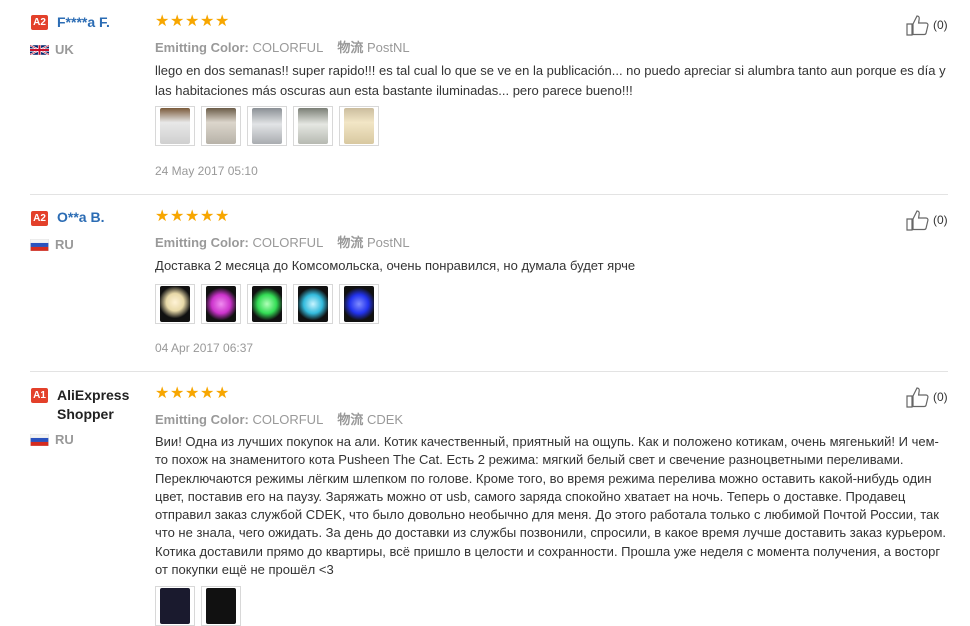  I want to click on shipping-value: CDEK, so click(385, 419).